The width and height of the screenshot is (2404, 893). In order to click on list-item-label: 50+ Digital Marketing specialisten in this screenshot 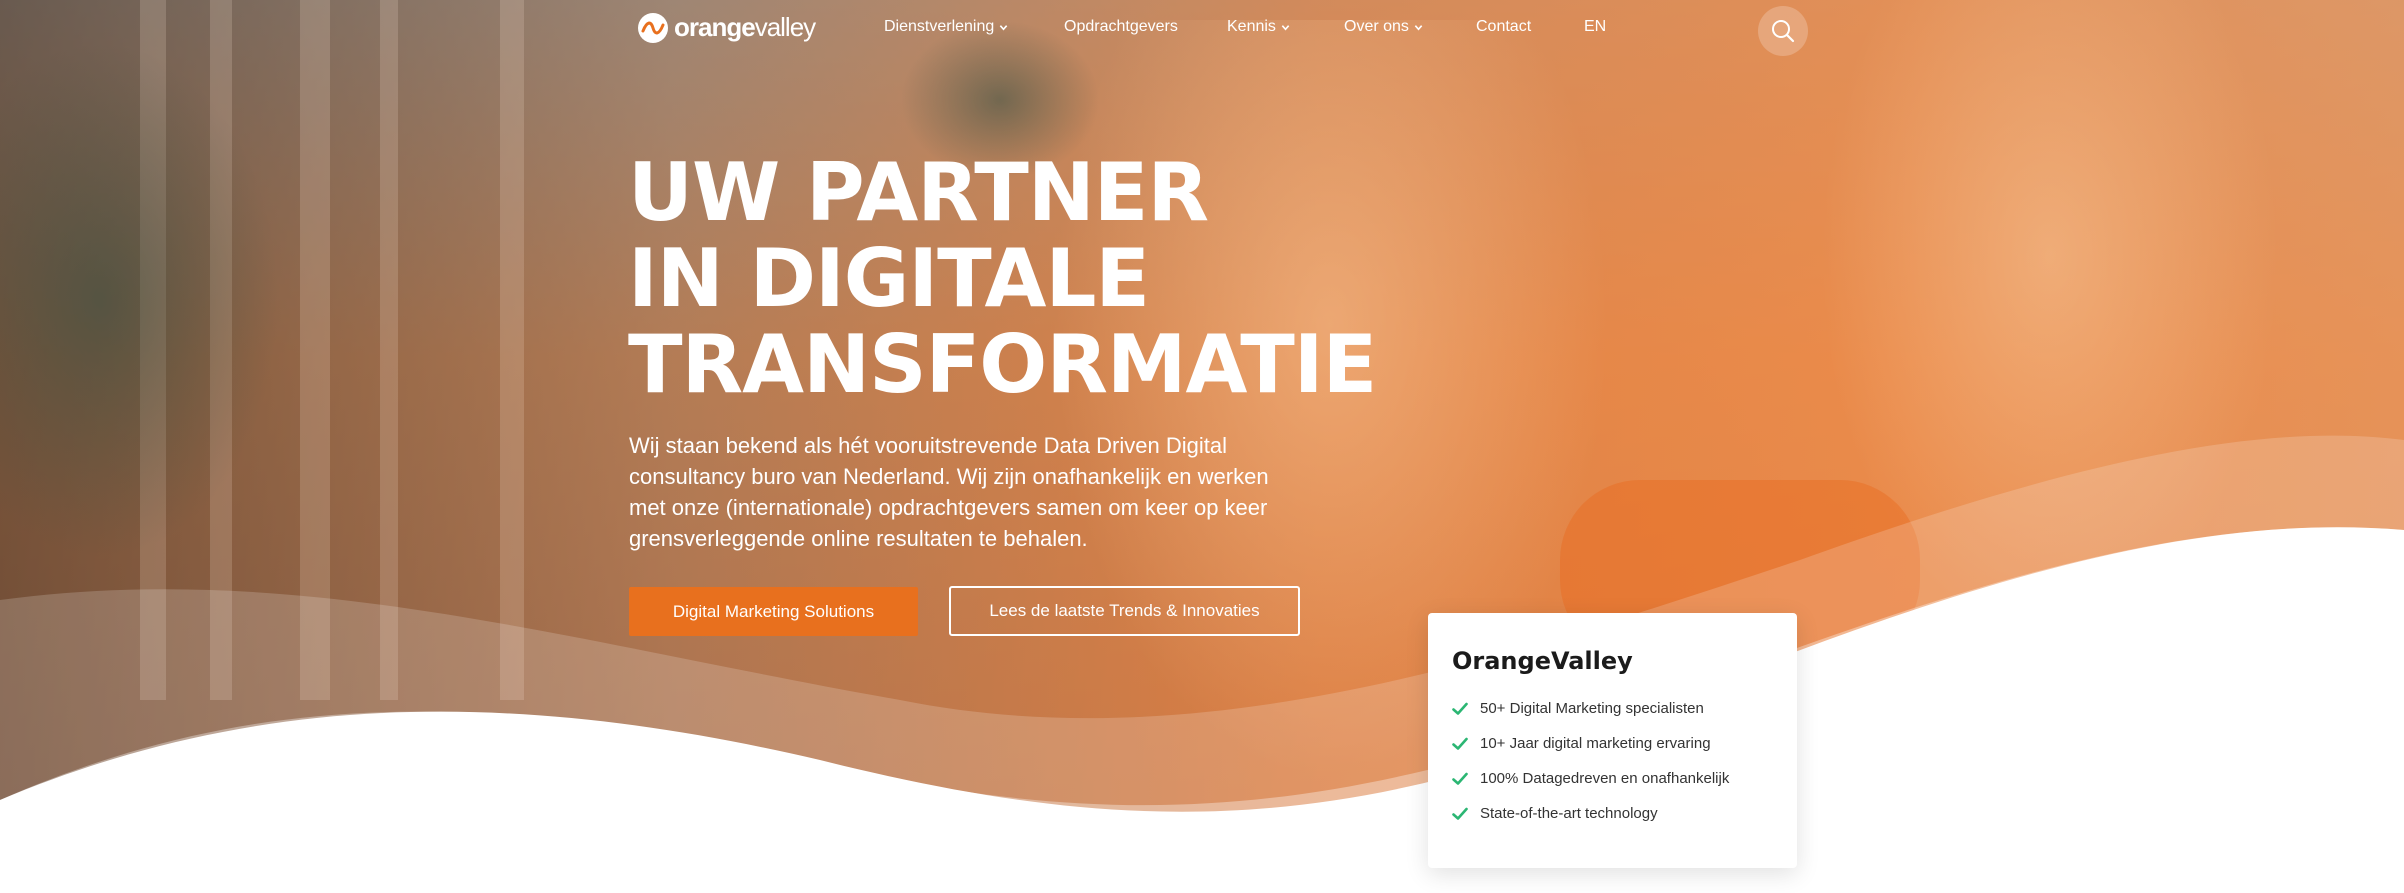, I will do `click(1592, 708)`.